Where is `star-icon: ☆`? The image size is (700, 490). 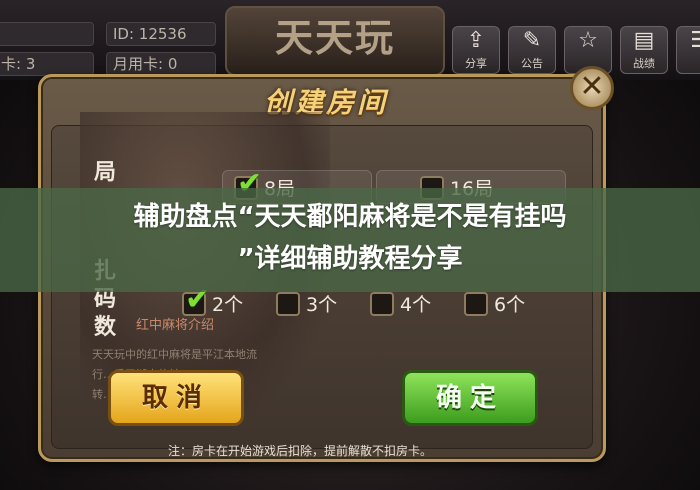 star-icon: ☆ is located at coordinates (588, 40).